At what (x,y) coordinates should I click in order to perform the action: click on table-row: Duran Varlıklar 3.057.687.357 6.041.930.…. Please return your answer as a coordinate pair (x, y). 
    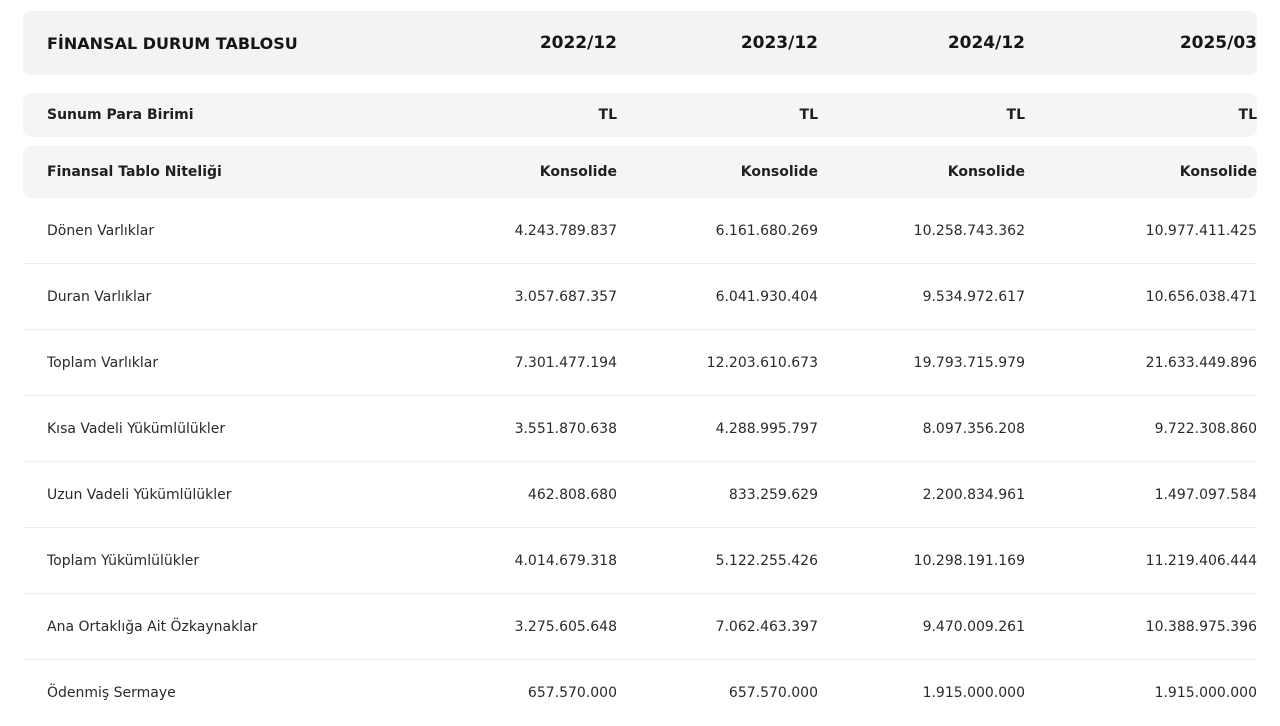
    Looking at the image, I should click on (640, 297).